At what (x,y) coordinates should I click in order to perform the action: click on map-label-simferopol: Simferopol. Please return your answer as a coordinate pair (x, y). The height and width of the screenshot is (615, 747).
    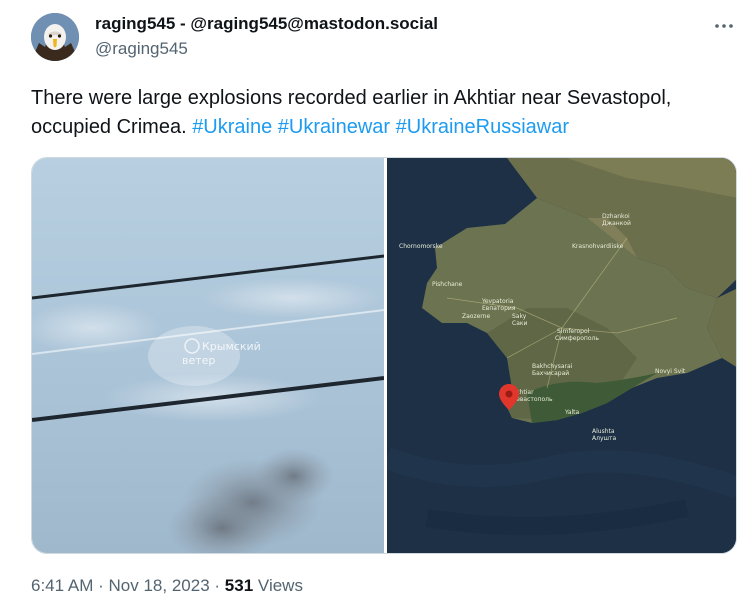
    Looking at the image, I should click on (573, 331).